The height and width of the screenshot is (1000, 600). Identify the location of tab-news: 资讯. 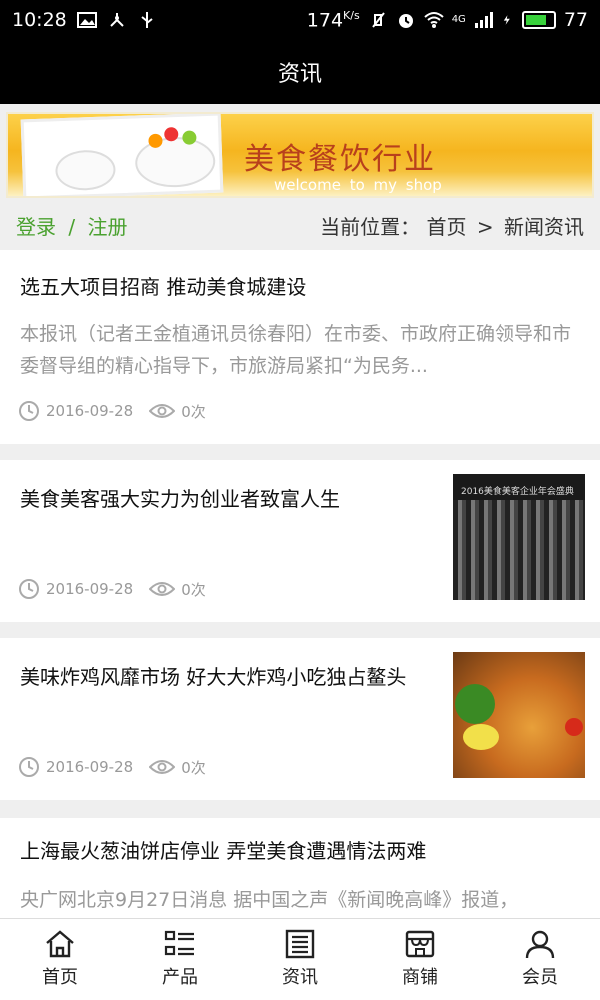
(300, 959).